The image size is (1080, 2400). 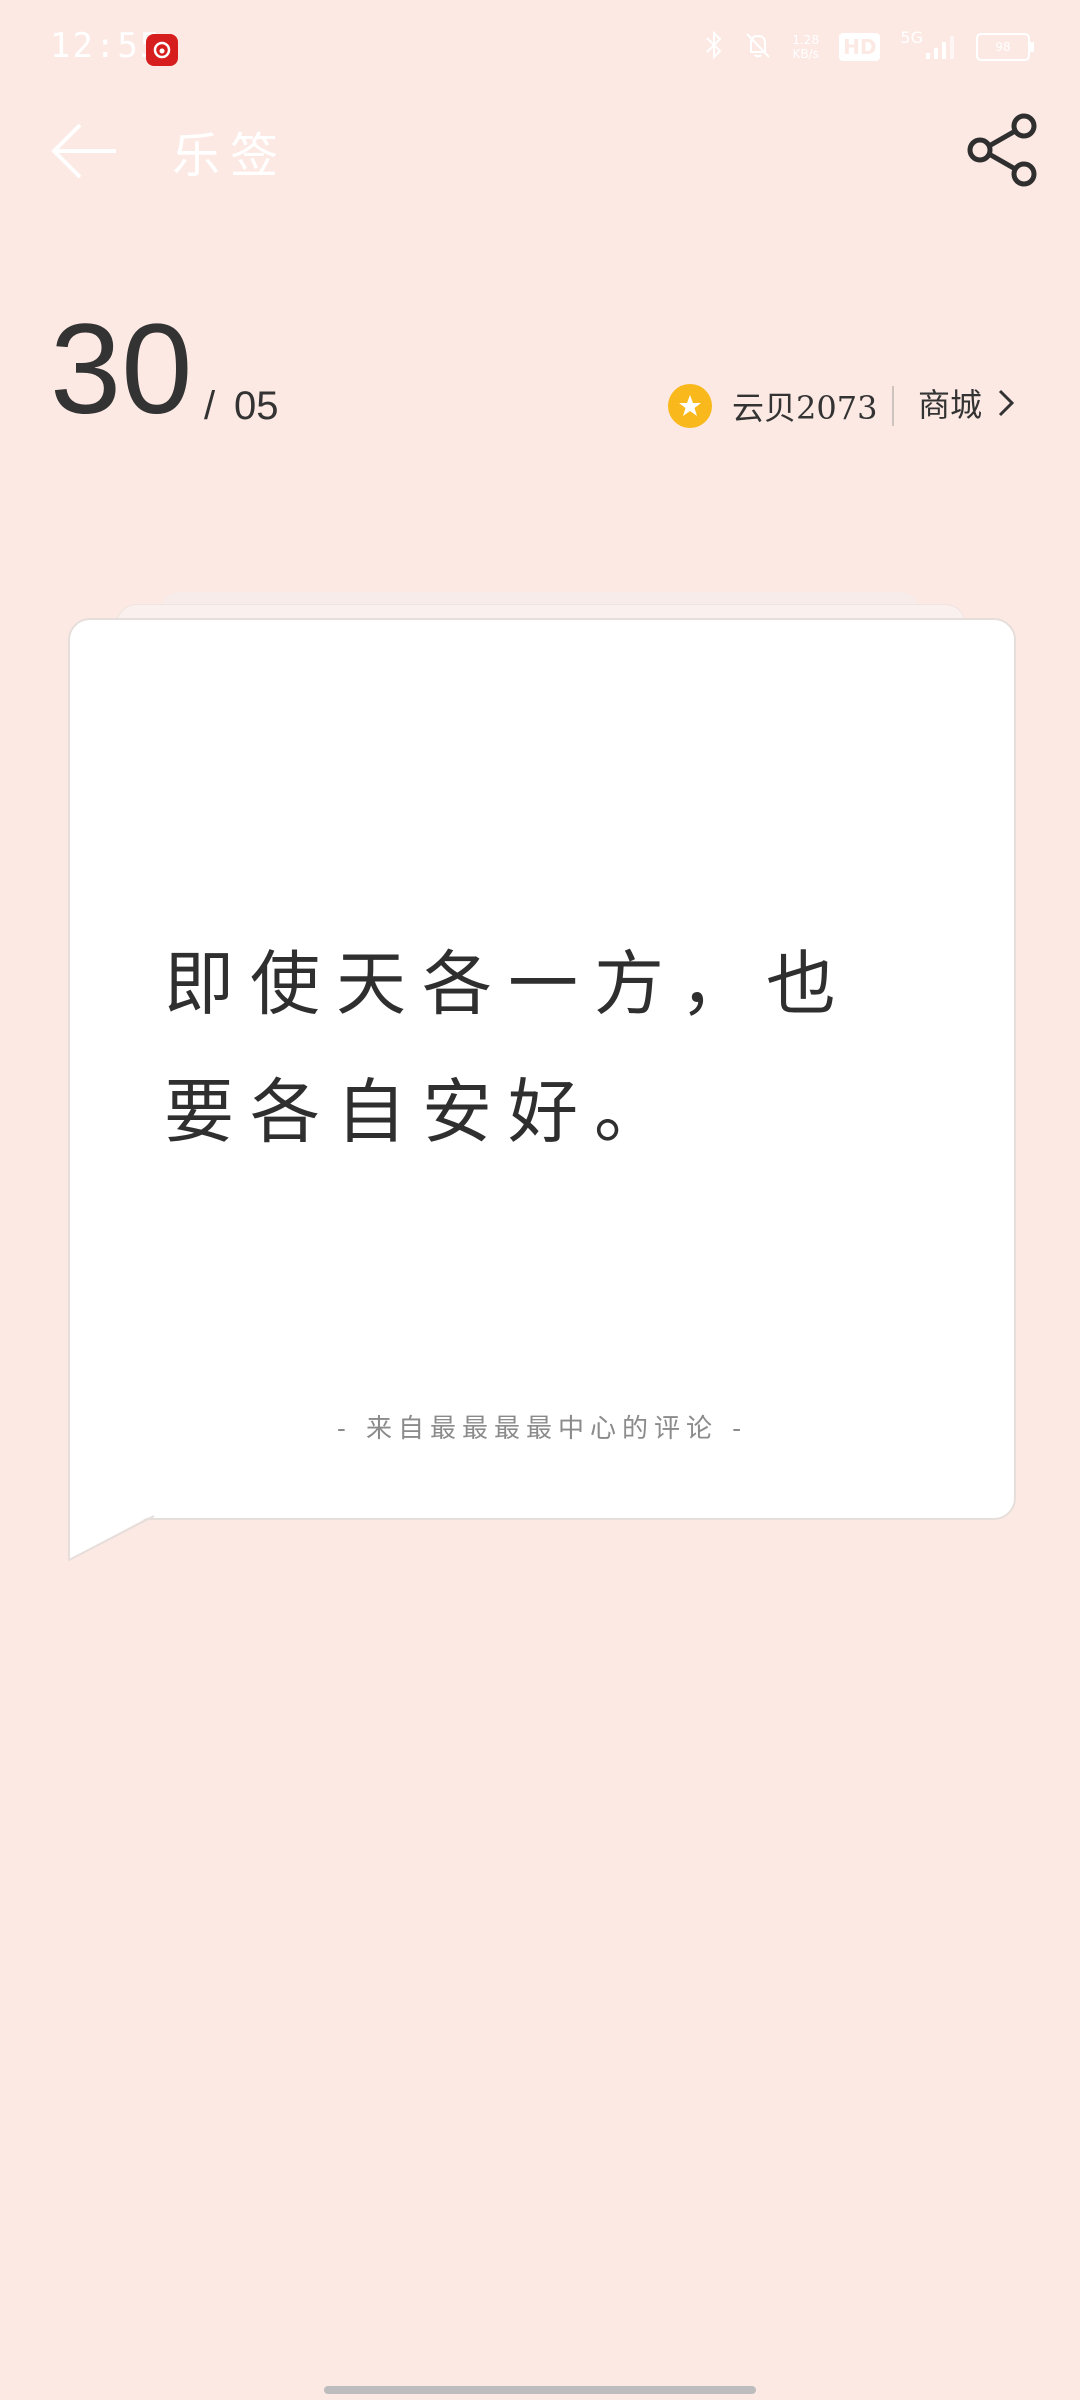 What do you see at coordinates (121, 369) in the screenshot?
I see `date-day: 30` at bounding box center [121, 369].